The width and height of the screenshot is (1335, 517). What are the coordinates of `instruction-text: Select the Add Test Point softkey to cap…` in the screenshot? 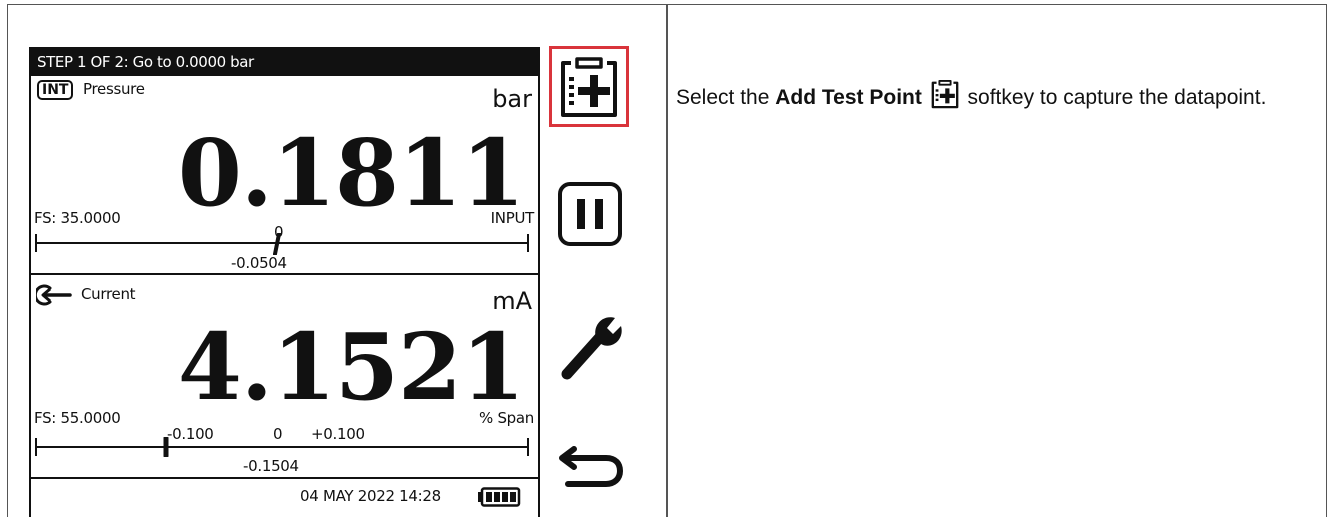 It's located at (1000, 95).